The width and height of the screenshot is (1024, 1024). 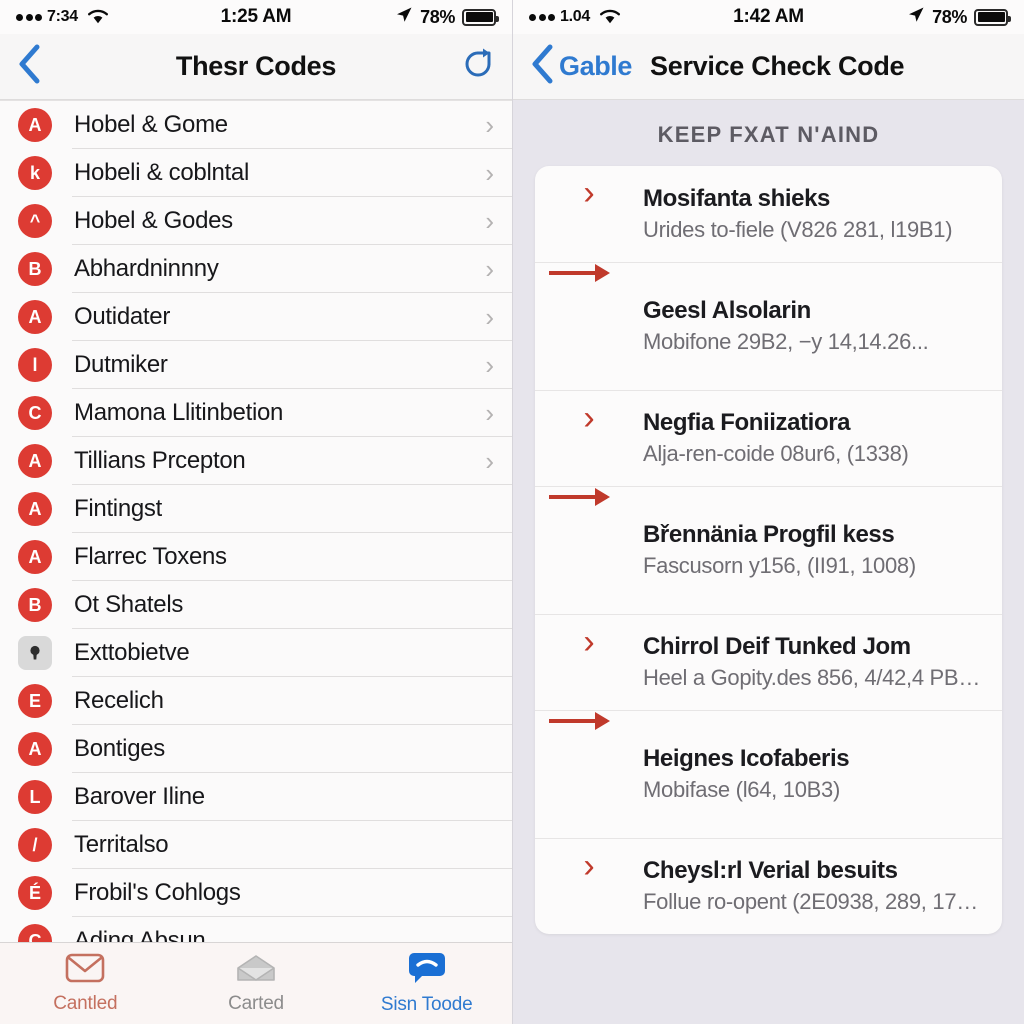 I want to click on tab-label: Carted, so click(x=256, y=1003).